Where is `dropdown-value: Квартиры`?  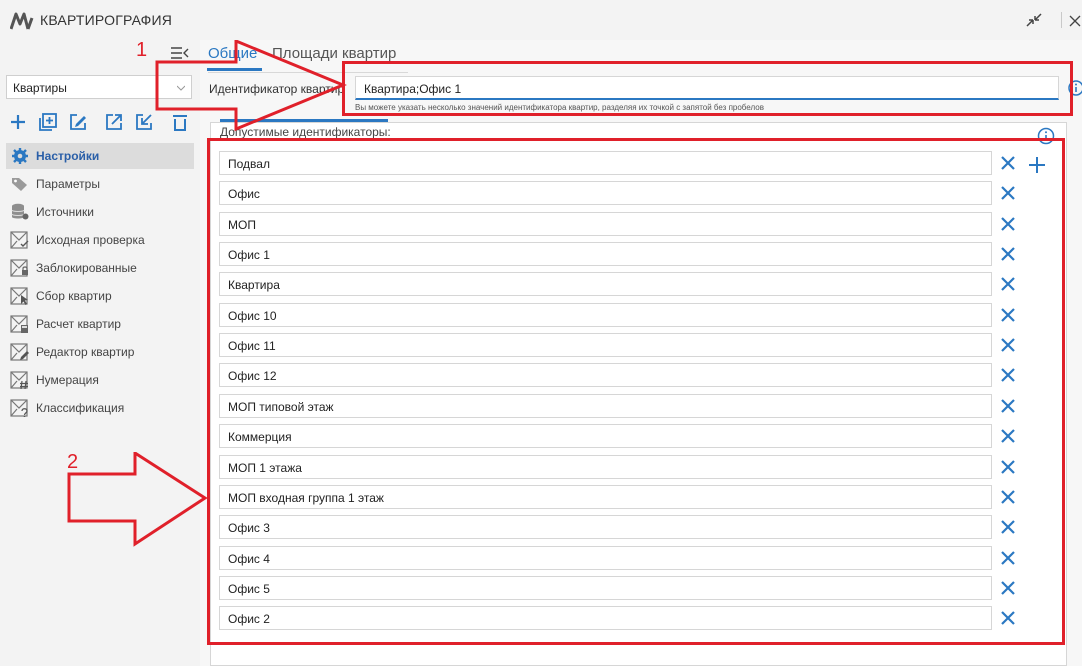 dropdown-value: Квартиры is located at coordinates (40, 88).